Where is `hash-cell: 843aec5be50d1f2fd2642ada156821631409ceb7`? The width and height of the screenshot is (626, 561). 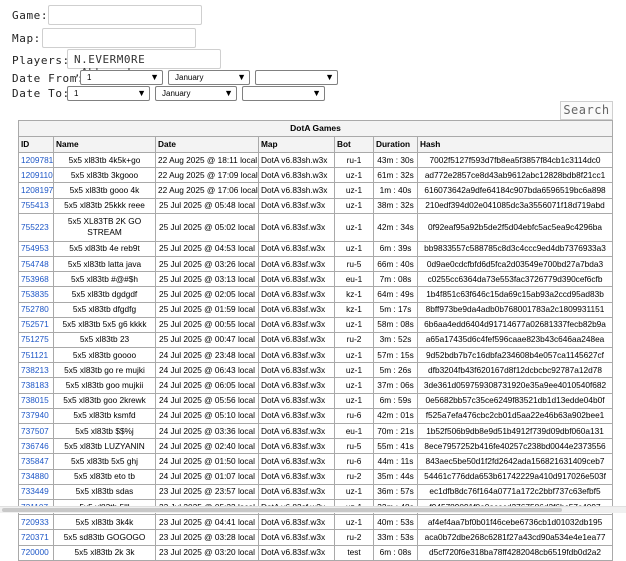
hash-cell: 843aec5be50d1f2fd2642ada156821631409ceb7 is located at coordinates (515, 461).